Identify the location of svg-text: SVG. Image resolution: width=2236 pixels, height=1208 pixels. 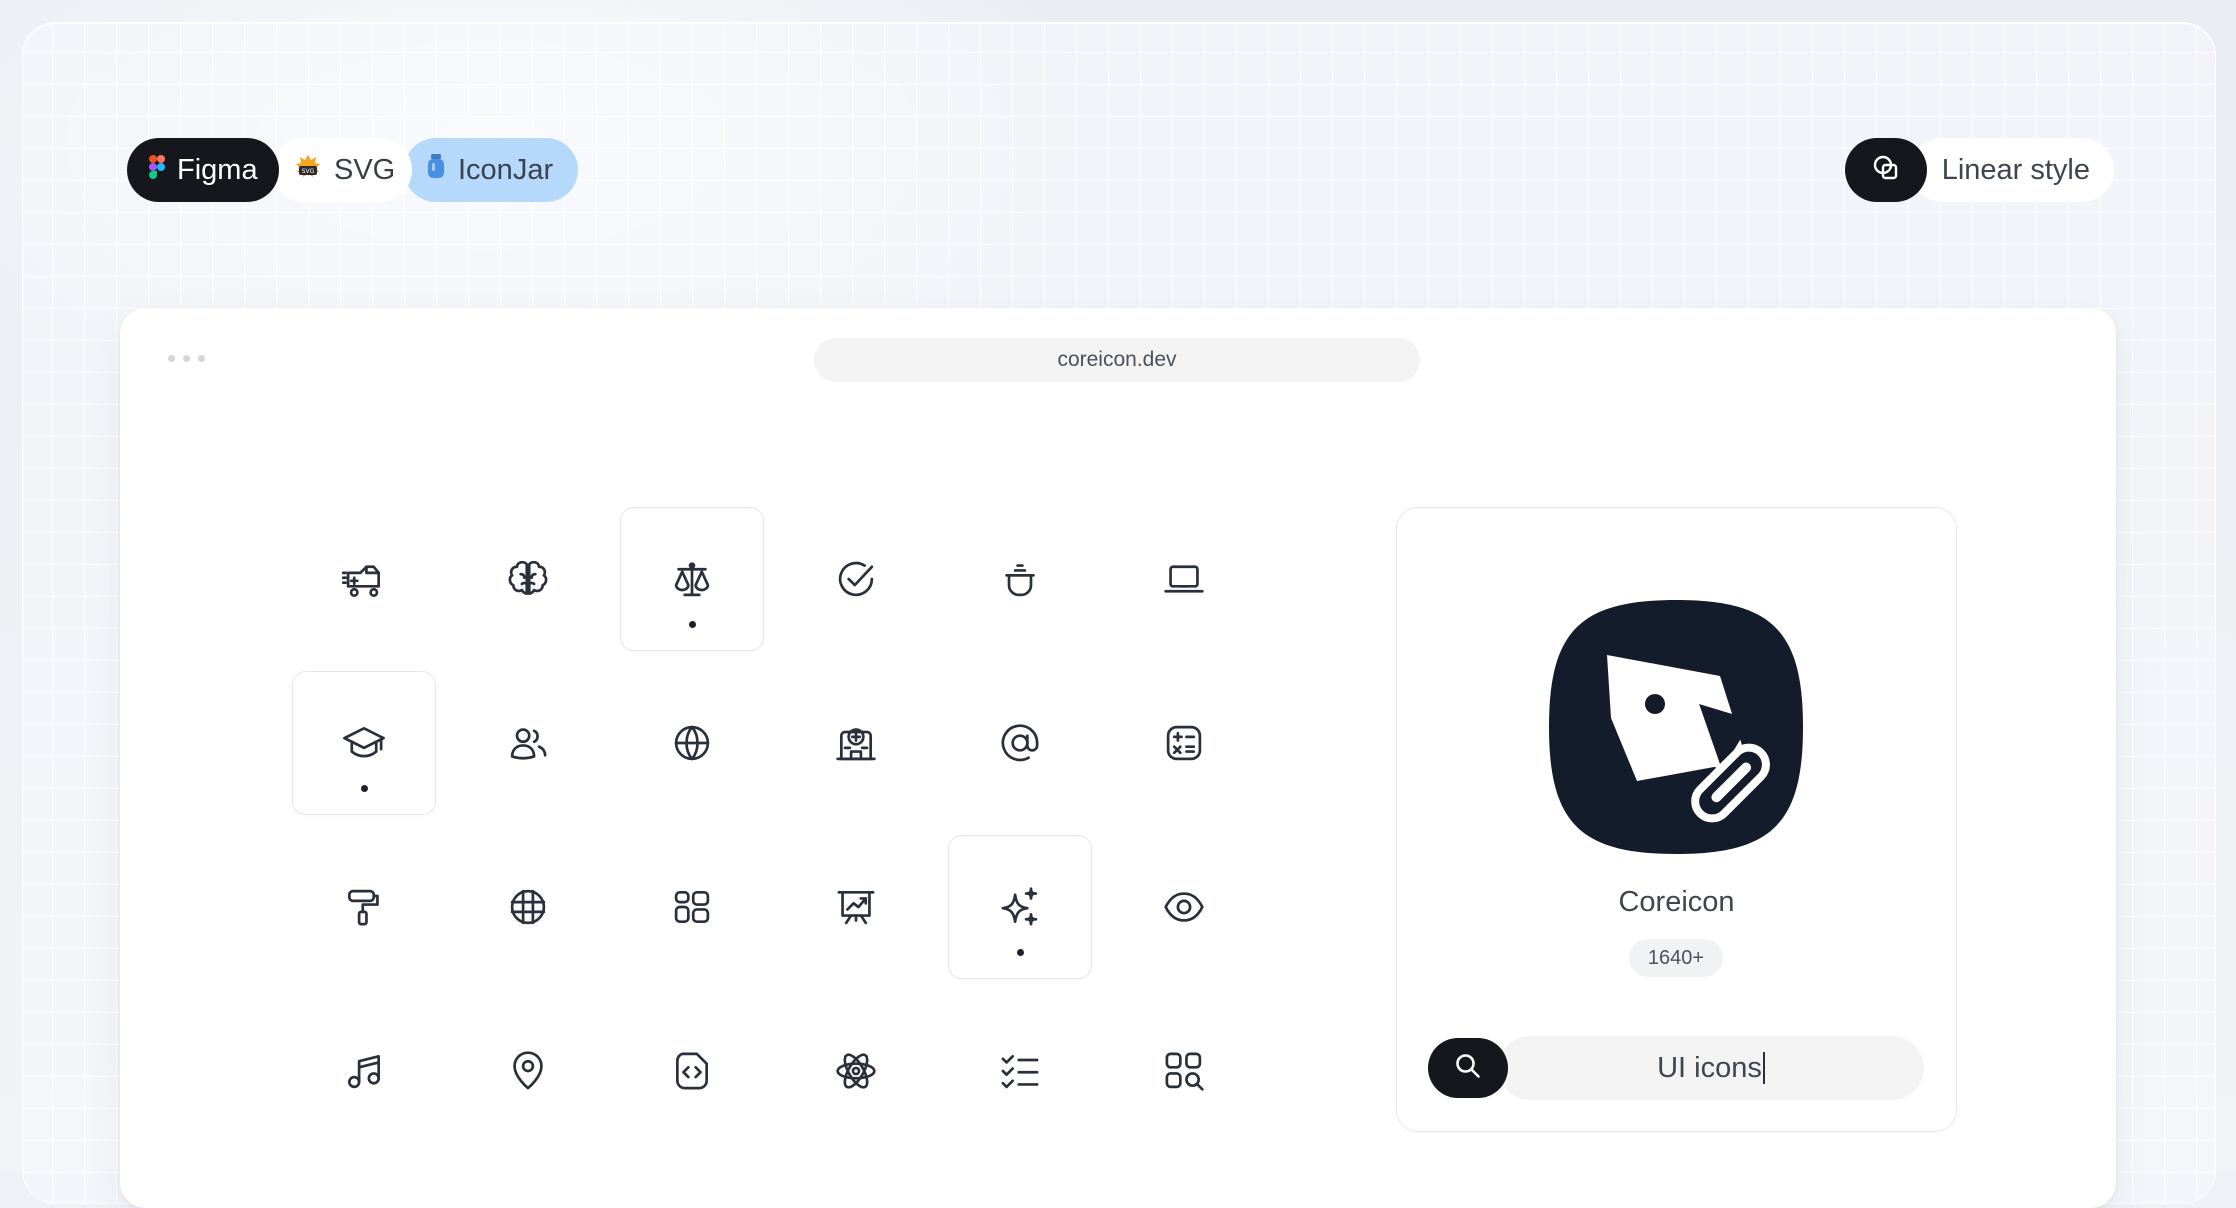
(308, 171).